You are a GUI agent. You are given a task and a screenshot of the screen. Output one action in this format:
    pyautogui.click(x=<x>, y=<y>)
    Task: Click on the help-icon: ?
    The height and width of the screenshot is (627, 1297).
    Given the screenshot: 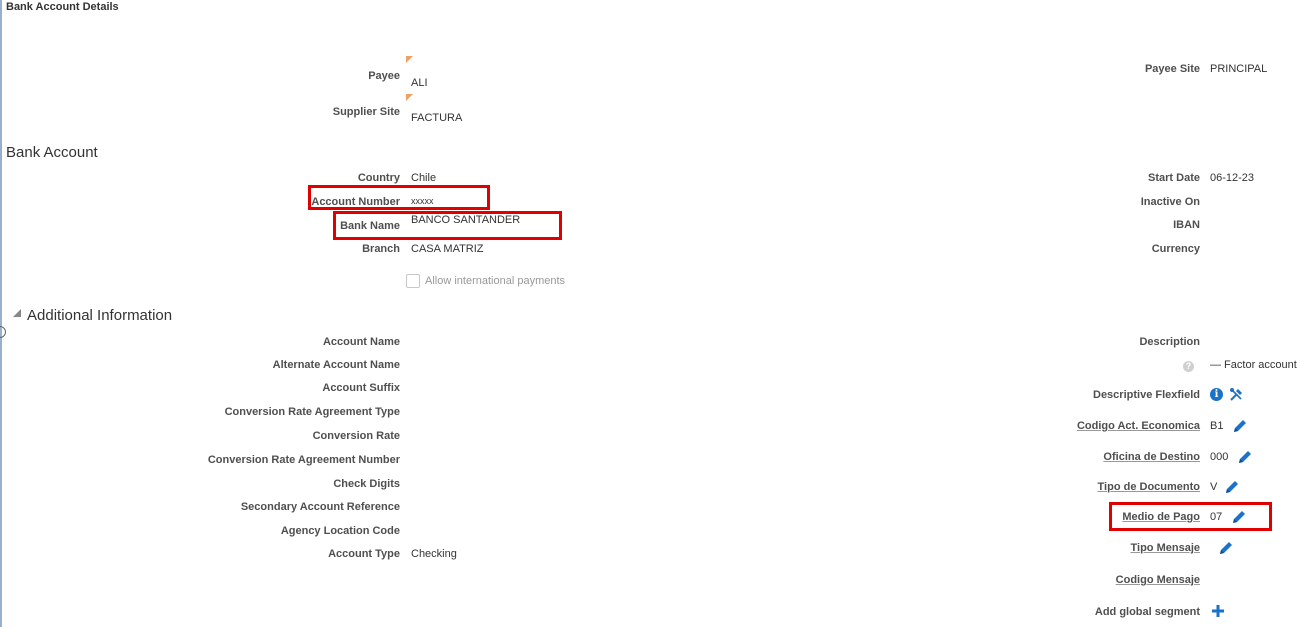 What is the action you would take?
    pyautogui.click(x=1188, y=366)
    